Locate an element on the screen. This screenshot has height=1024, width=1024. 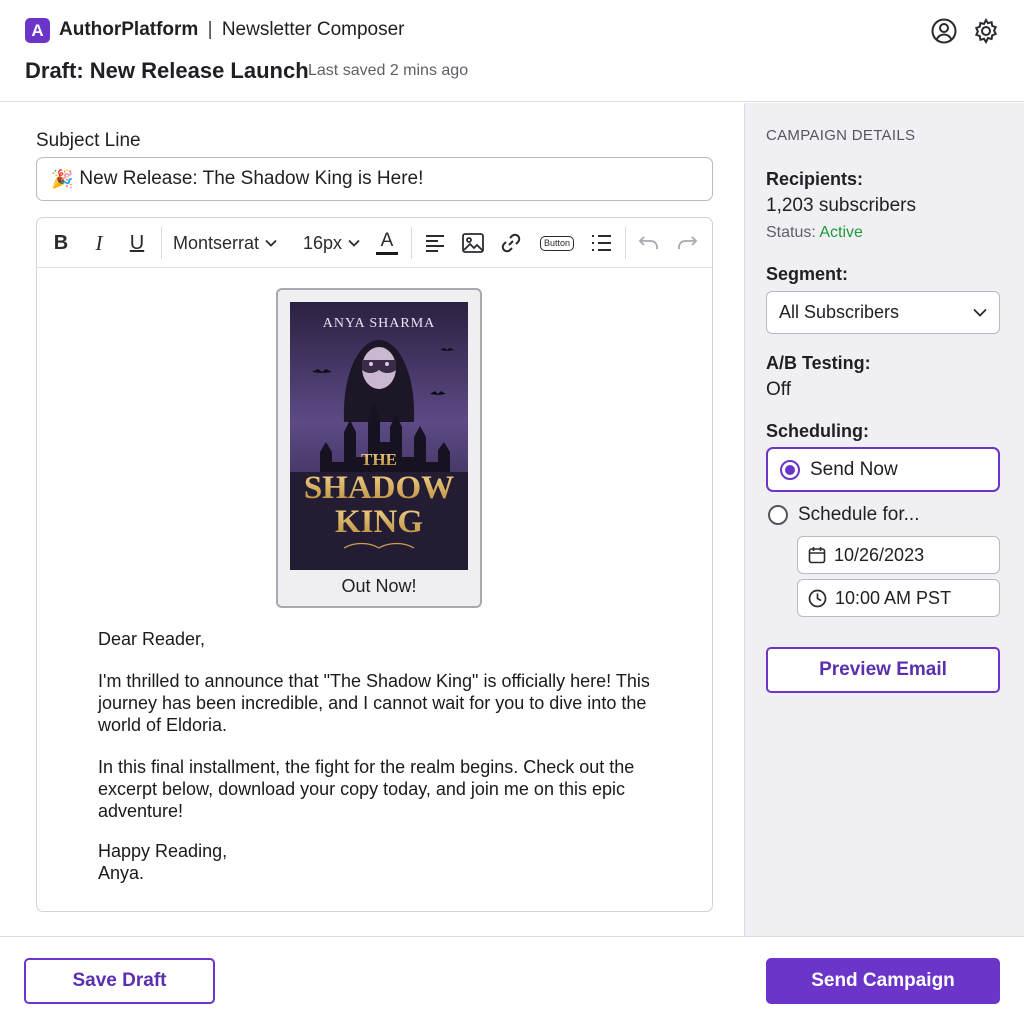
font-family-select: Montserrat is located at coordinates (231, 243).